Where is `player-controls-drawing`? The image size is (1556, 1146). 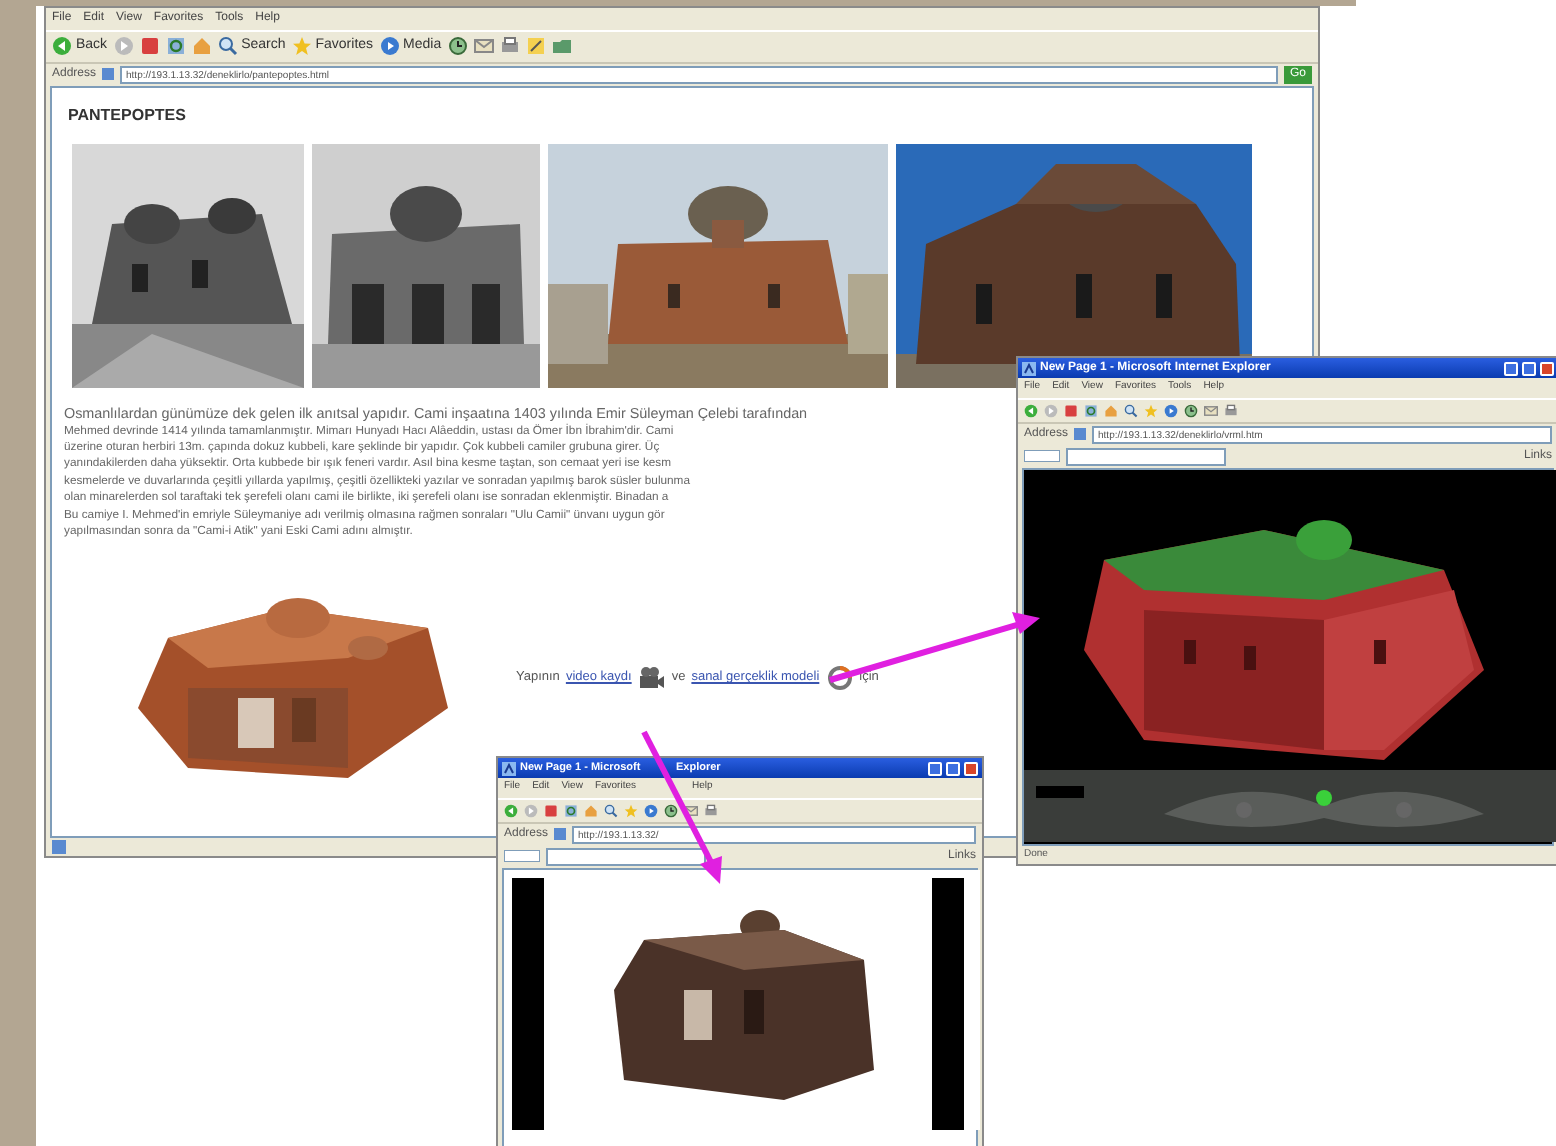 player-controls-drawing is located at coordinates (1290, 805).